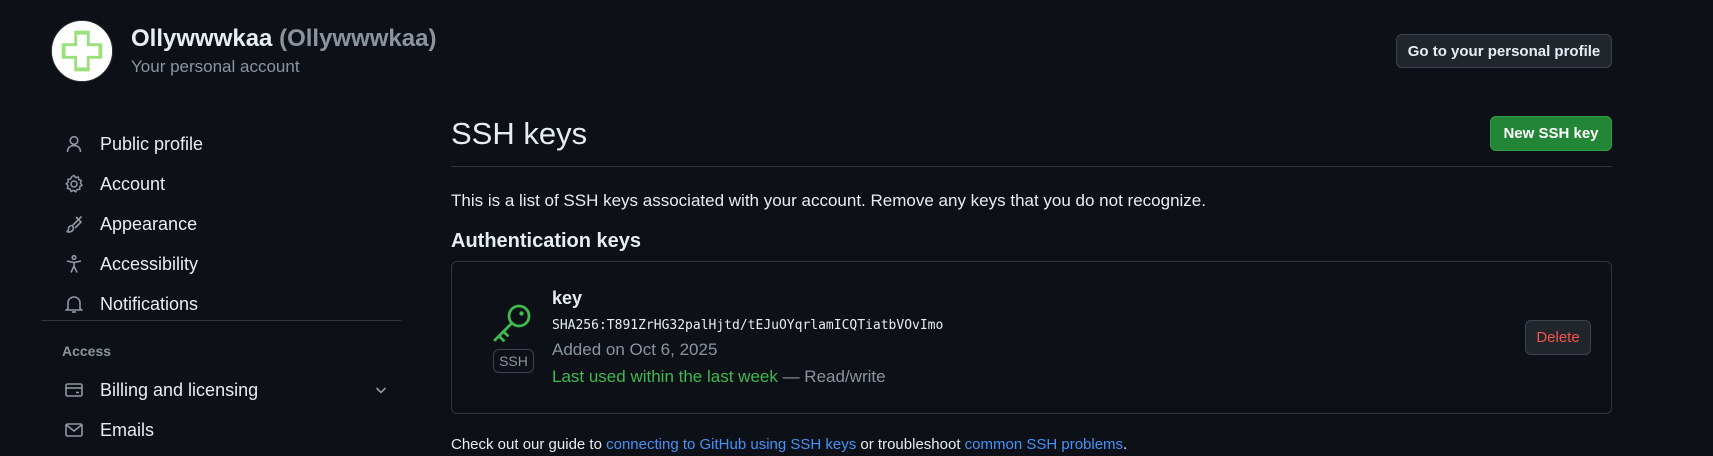 The height and width of the screenshot is (456, 1713). I want to click on troubleshoot-link: common SSH problems, so click(1044, 444).